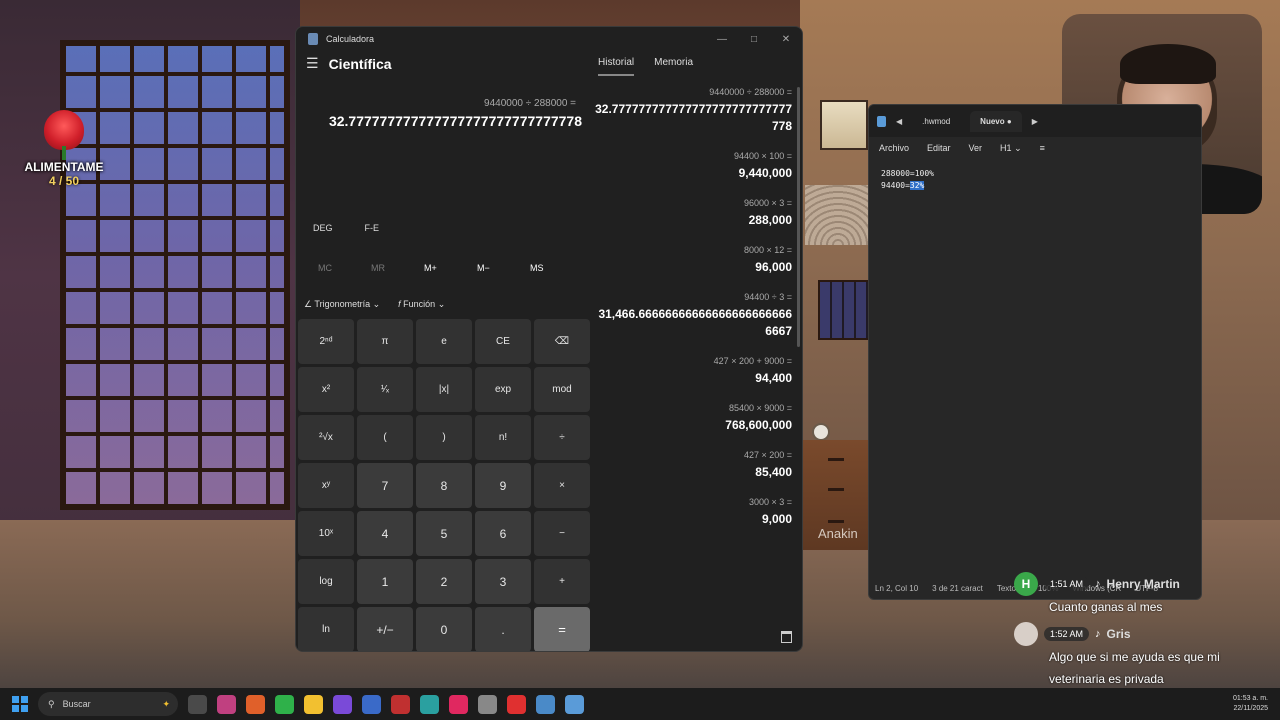 The width and height of the screenshot is (1280, 720). Describe the element at coordinates (503, 533) in the screenshot. I see `key-6: 6` at that location.